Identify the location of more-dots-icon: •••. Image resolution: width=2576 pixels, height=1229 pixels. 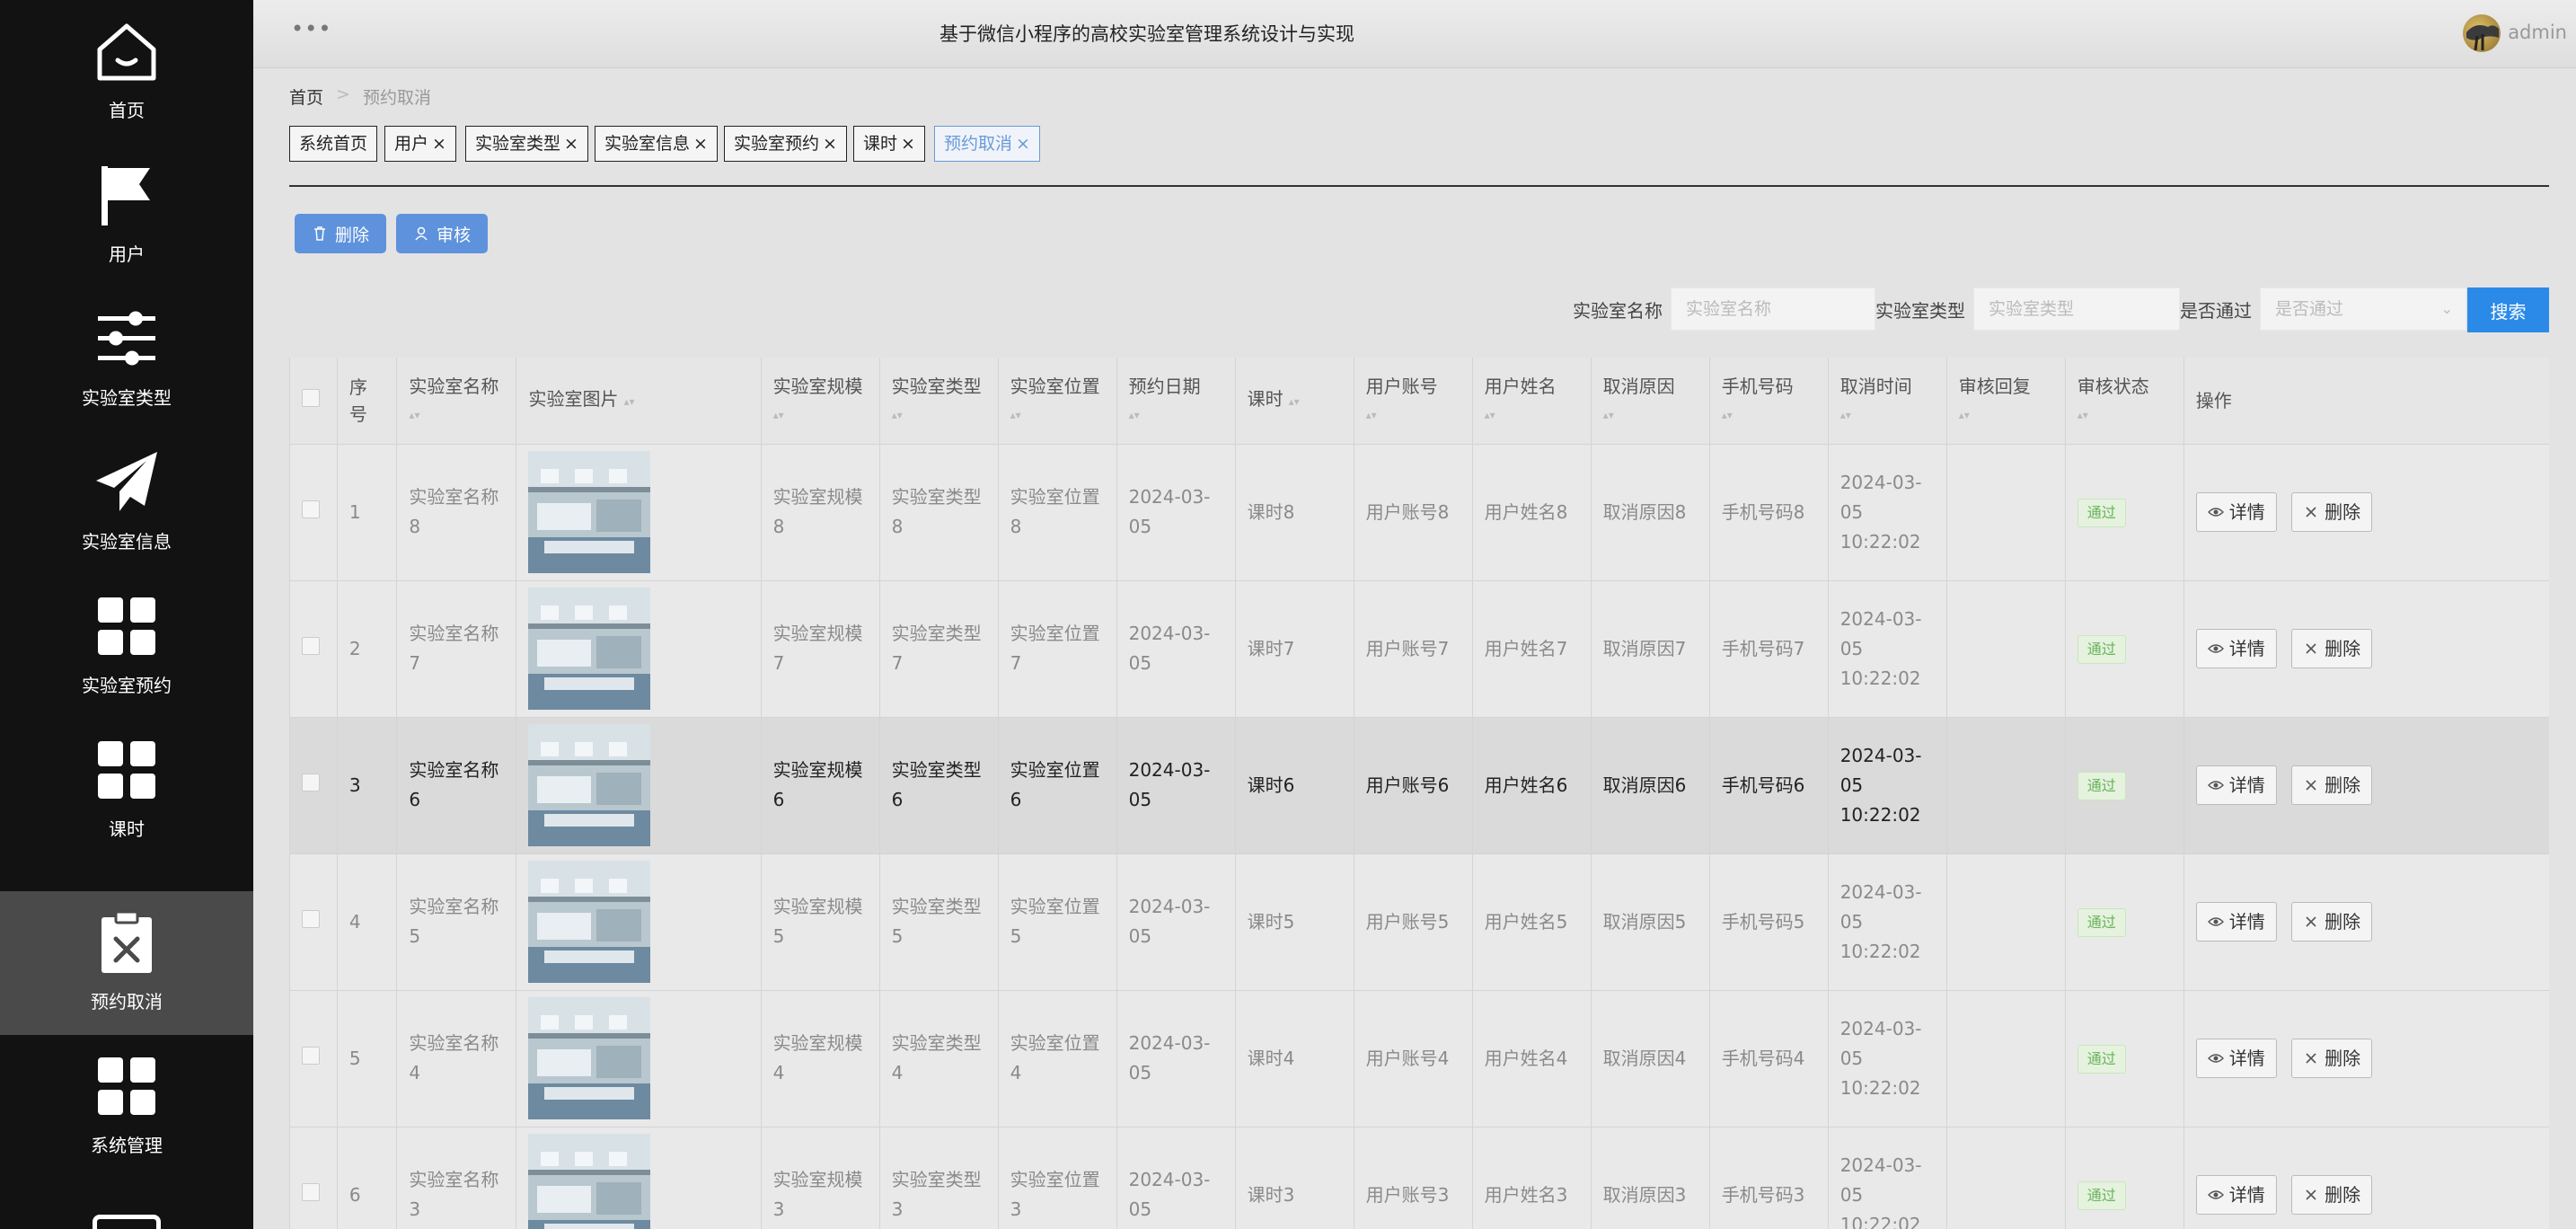
(311, 28).